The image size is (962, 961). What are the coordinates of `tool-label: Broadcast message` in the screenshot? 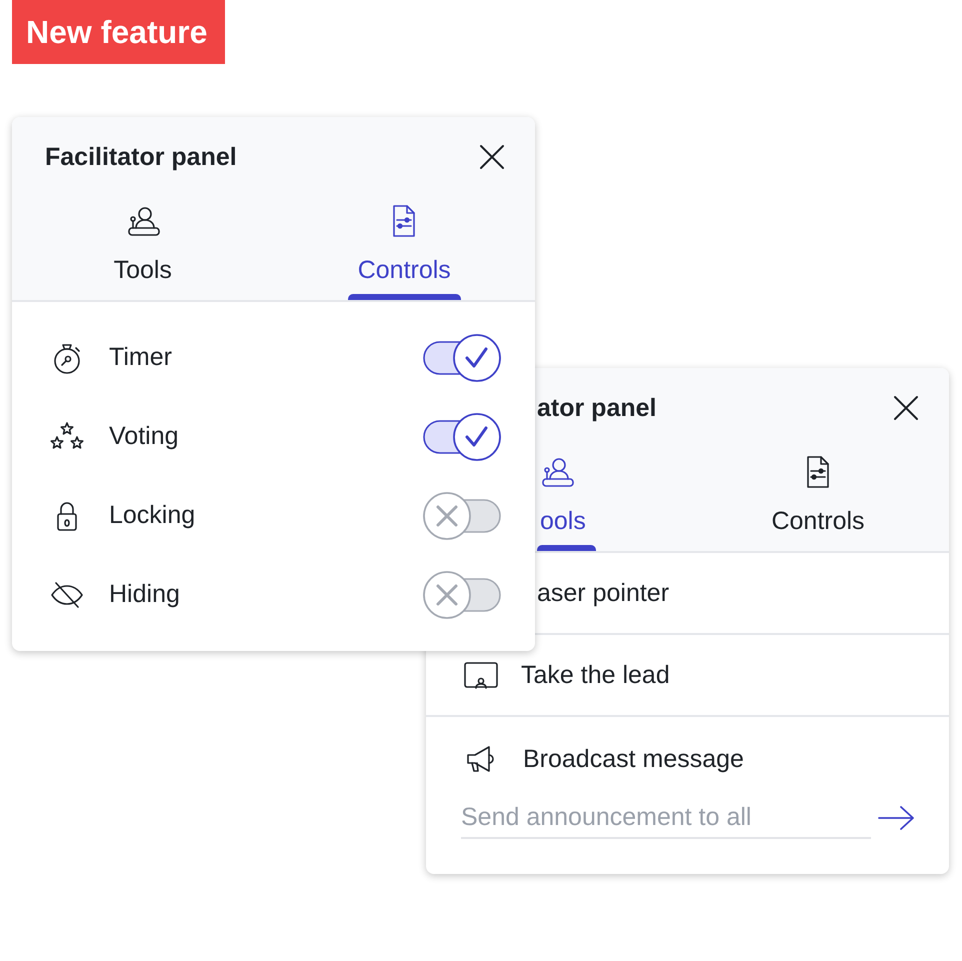 It's located at (633, 759).